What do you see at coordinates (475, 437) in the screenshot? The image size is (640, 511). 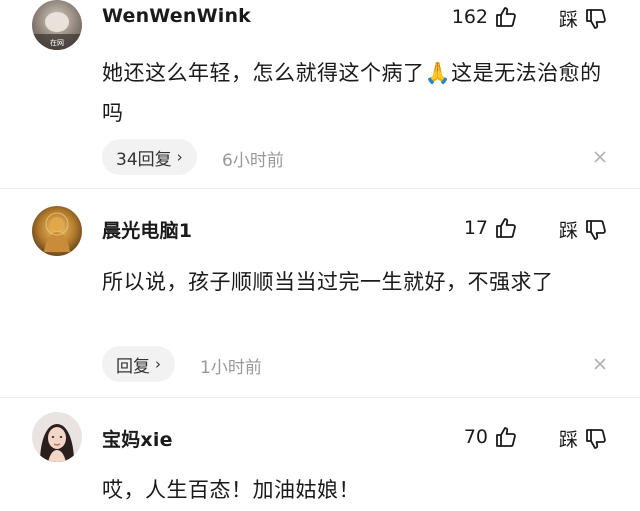 I see `like-count: 70` at bounding box center [475, 437].